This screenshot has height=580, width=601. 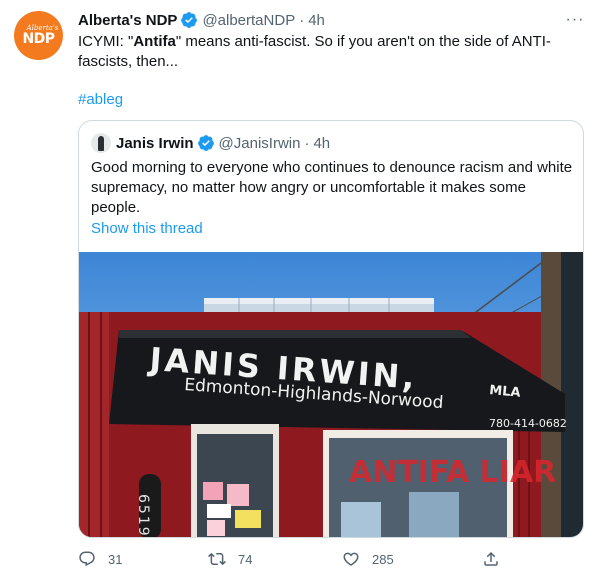 What do you see at coordinates (248, 20) in the screenshot?
I see `author-handle: @albertaNDP` at bounding box center [248, 20].